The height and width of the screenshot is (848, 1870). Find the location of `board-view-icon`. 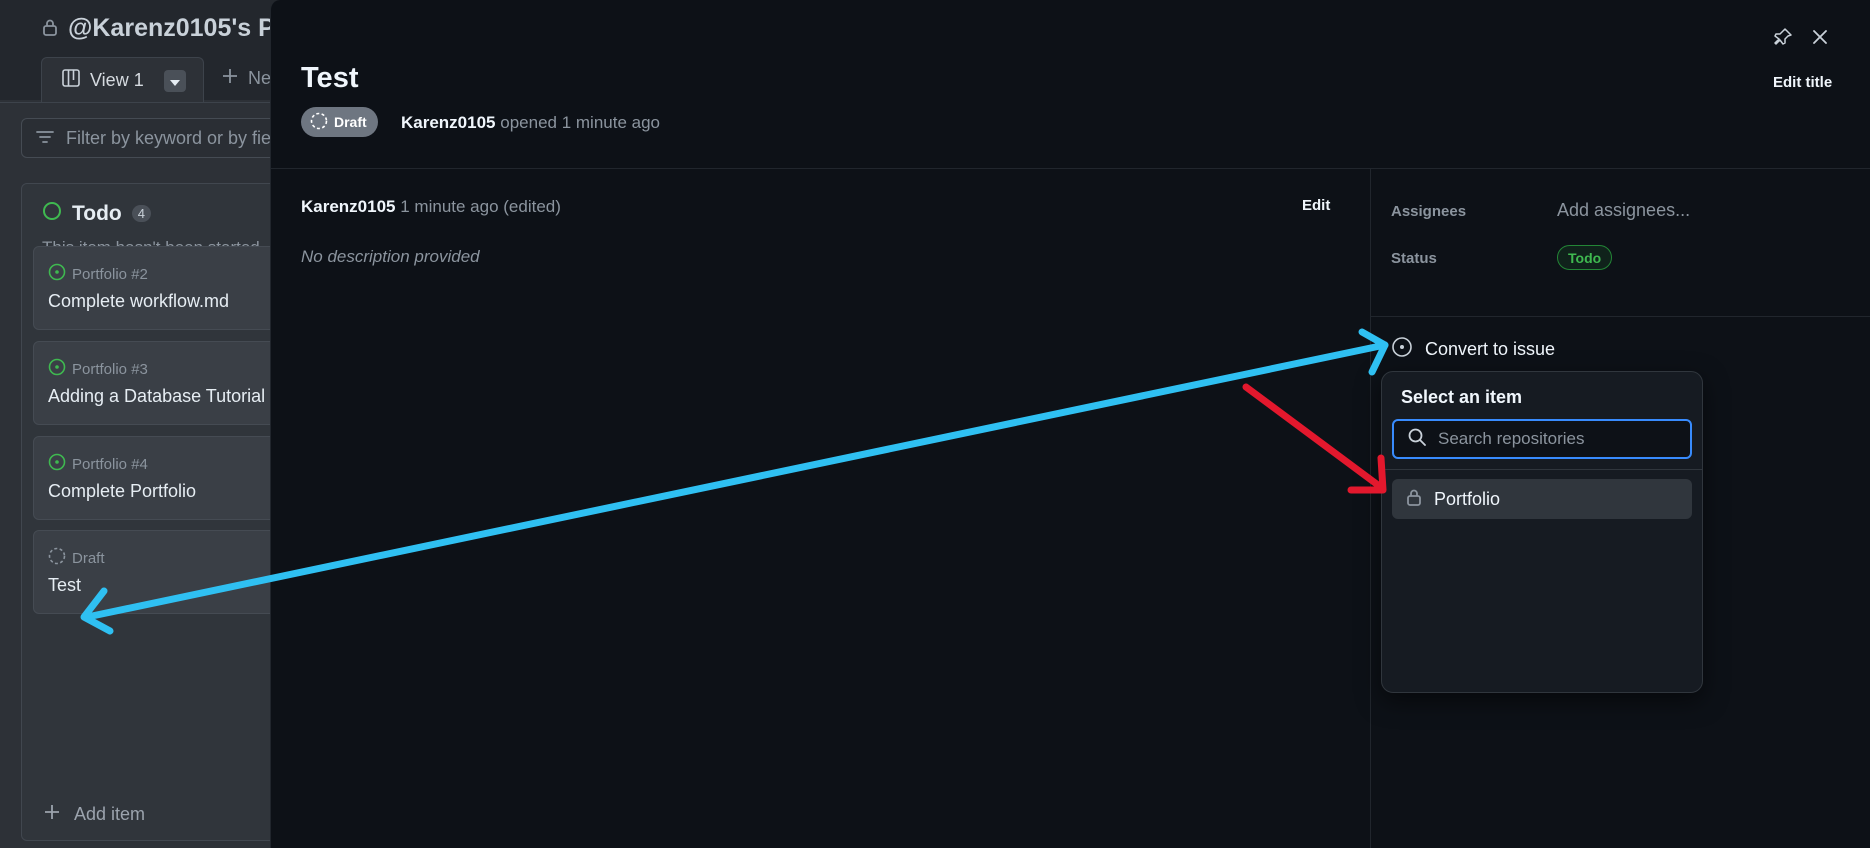

board-view-icon is located at coordinates (71, 80).